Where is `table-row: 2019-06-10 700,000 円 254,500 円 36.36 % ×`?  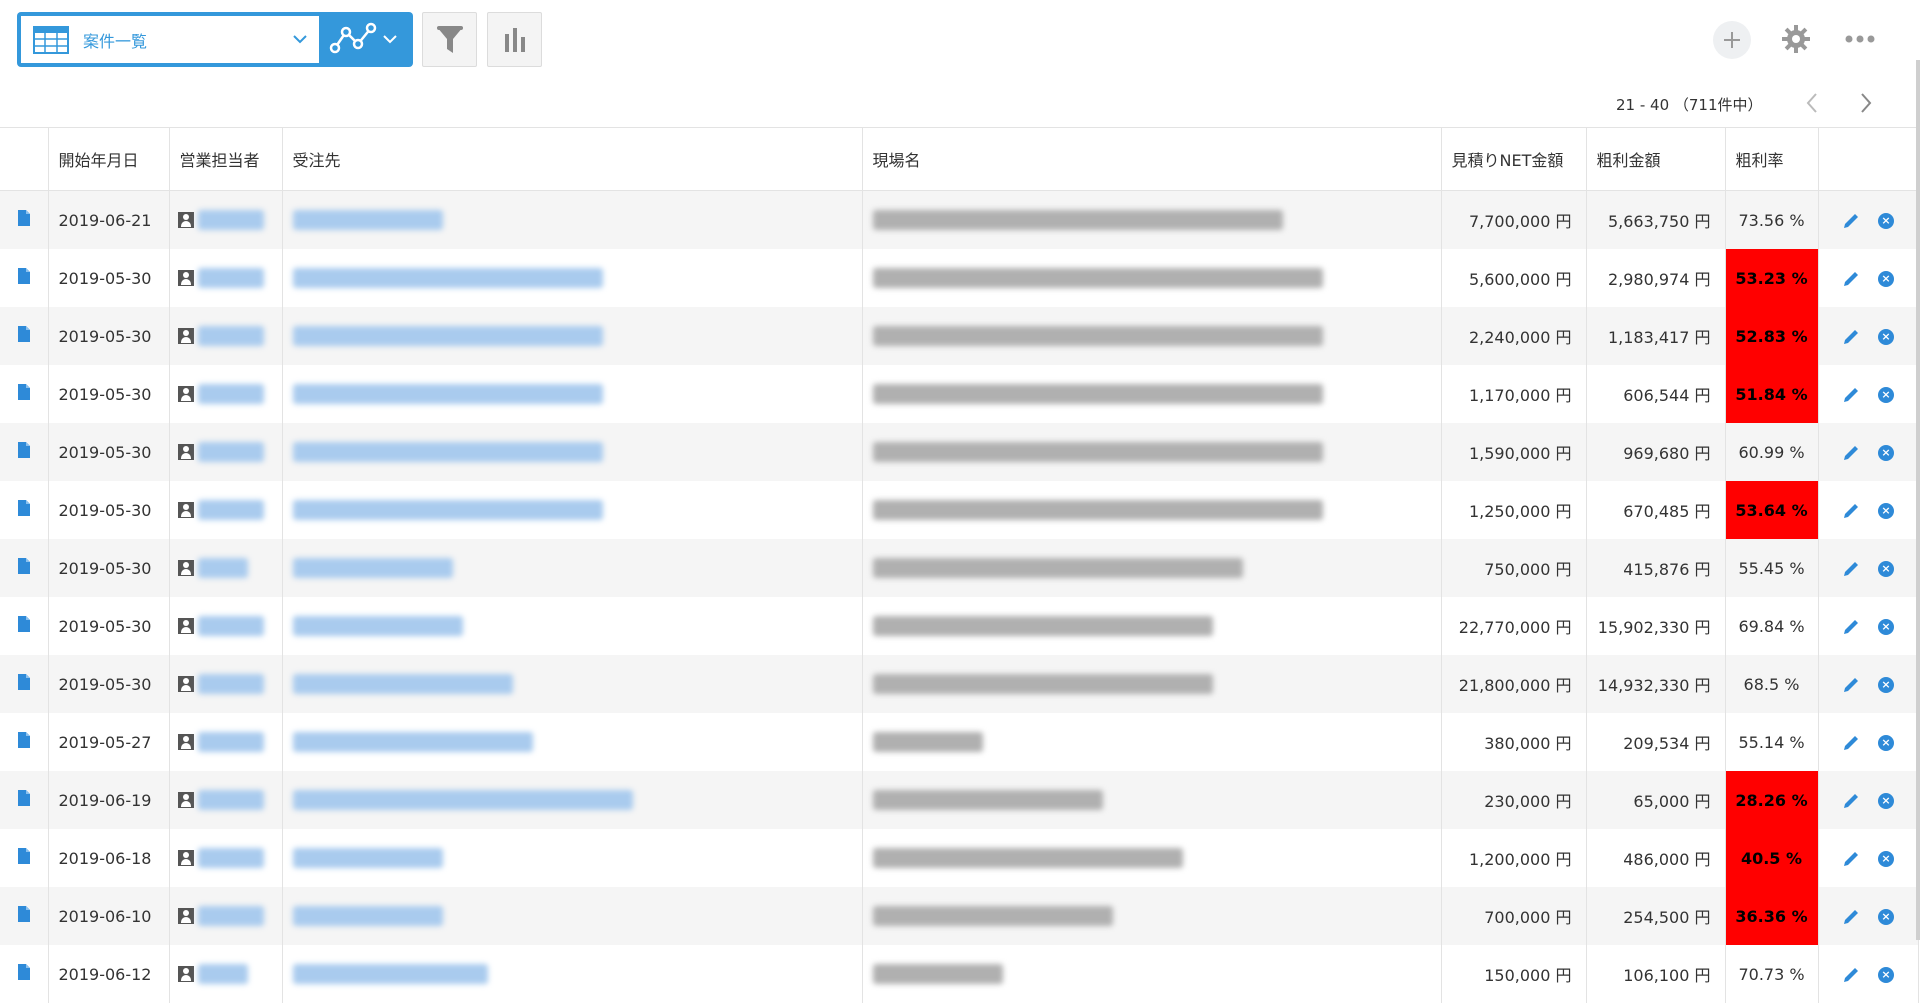
table-row: 2019-06-10 700,000 円 254,500 円 36.36 % × is located at coordinates (959, 916).